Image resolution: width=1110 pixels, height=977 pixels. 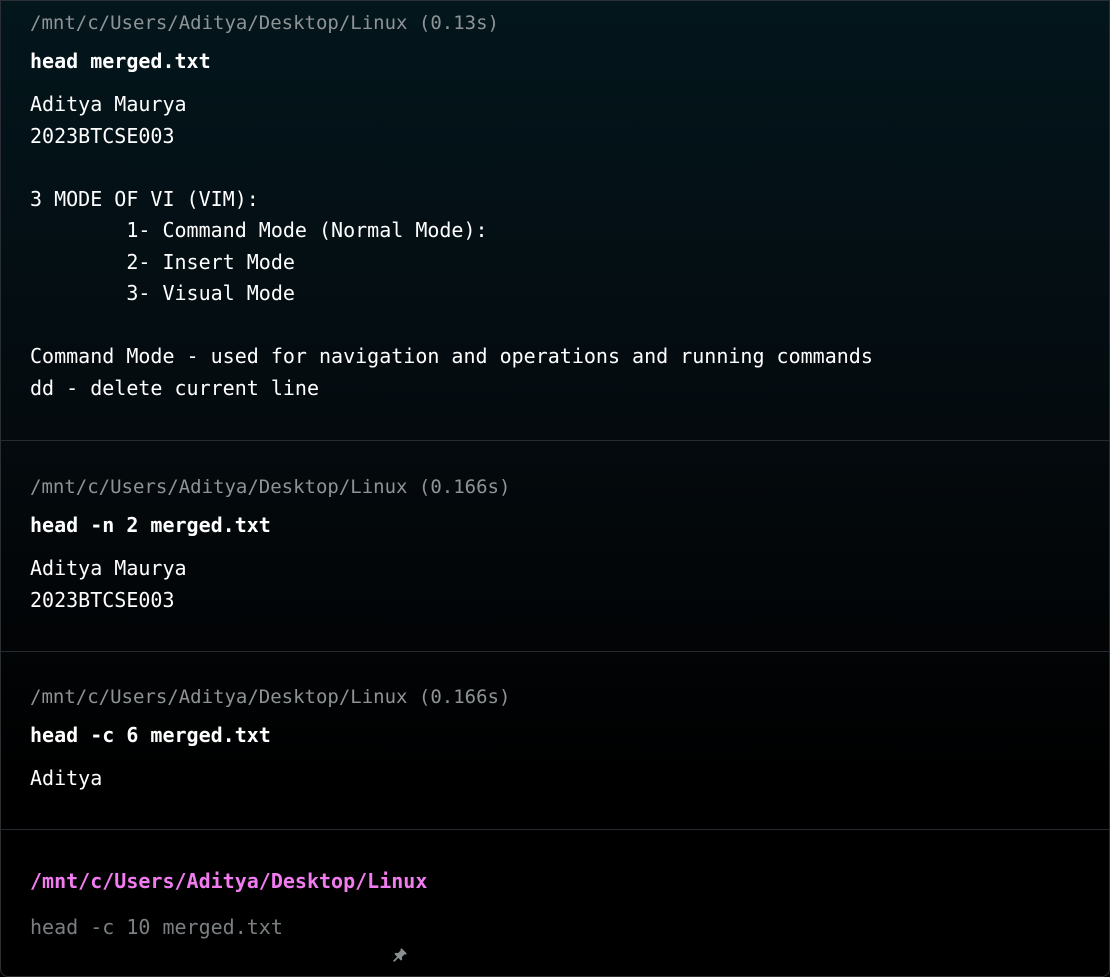 What do you see at coordinates (66, 778) in the screenshot?
I see `block-output: Aditya` at bounding box center [66, 778].